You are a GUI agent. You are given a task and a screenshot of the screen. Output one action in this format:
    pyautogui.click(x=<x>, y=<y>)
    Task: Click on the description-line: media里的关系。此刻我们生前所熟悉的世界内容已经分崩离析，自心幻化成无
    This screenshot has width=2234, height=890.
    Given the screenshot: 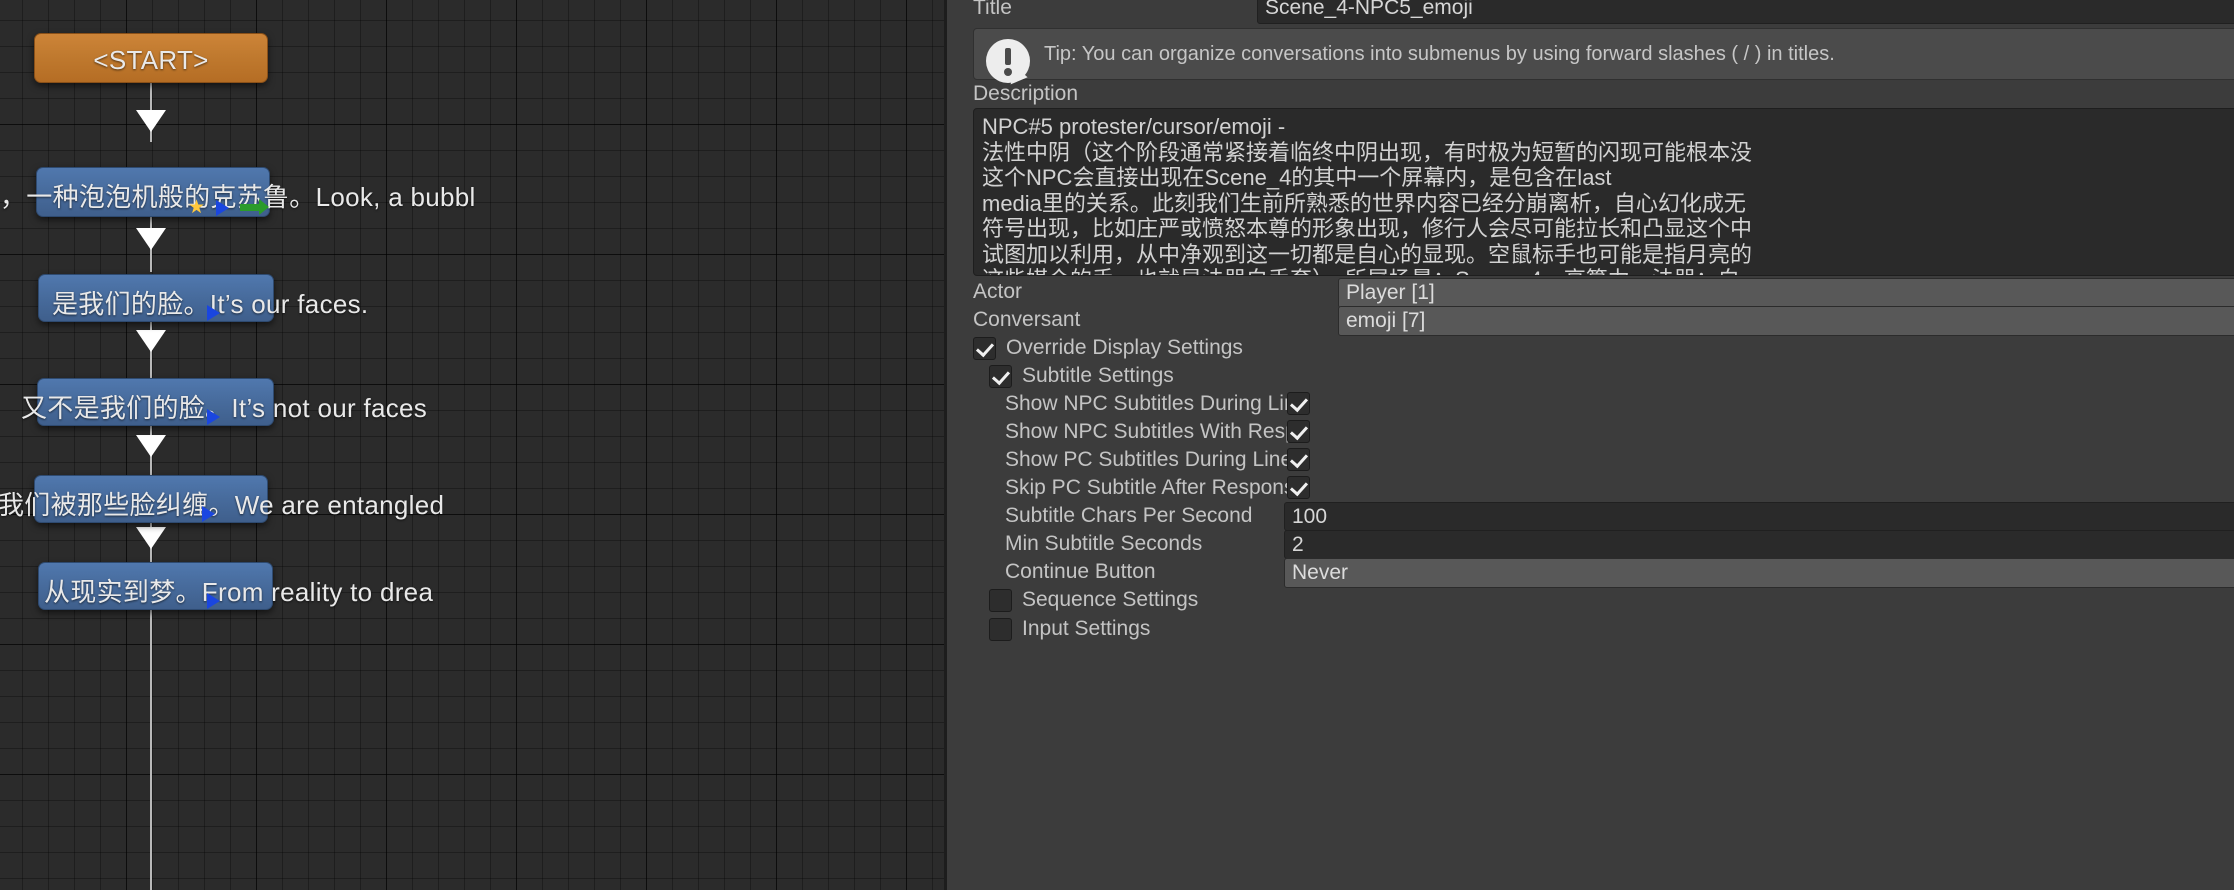 What is the action you would take?
    pyautogui.click(x=1364, y=203)
    